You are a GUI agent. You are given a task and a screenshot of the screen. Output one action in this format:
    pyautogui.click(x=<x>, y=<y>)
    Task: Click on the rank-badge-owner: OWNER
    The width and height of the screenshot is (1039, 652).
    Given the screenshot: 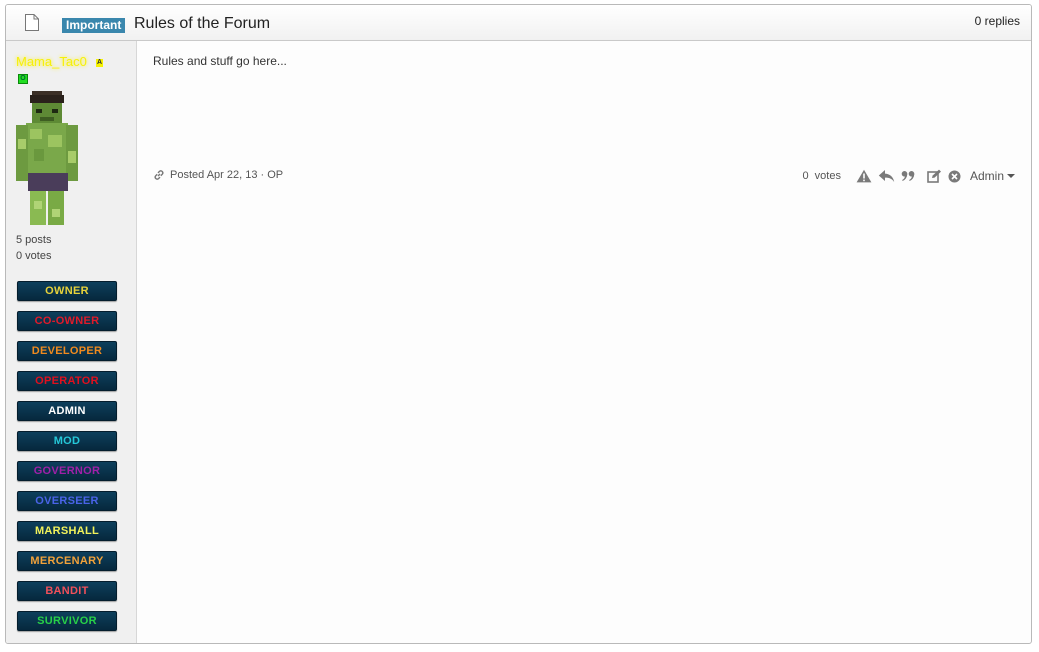 What is the action you would take?
    pyautogui.click(x=67, y=291)
    